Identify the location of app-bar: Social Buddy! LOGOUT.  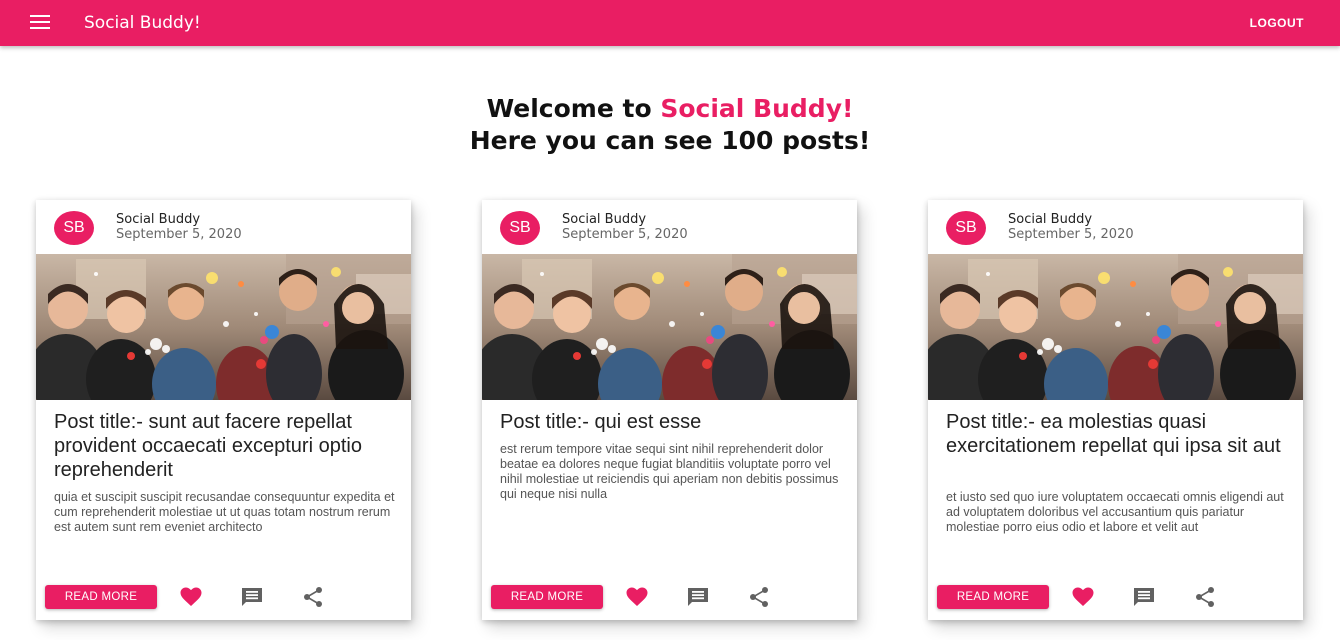
(670, 23).